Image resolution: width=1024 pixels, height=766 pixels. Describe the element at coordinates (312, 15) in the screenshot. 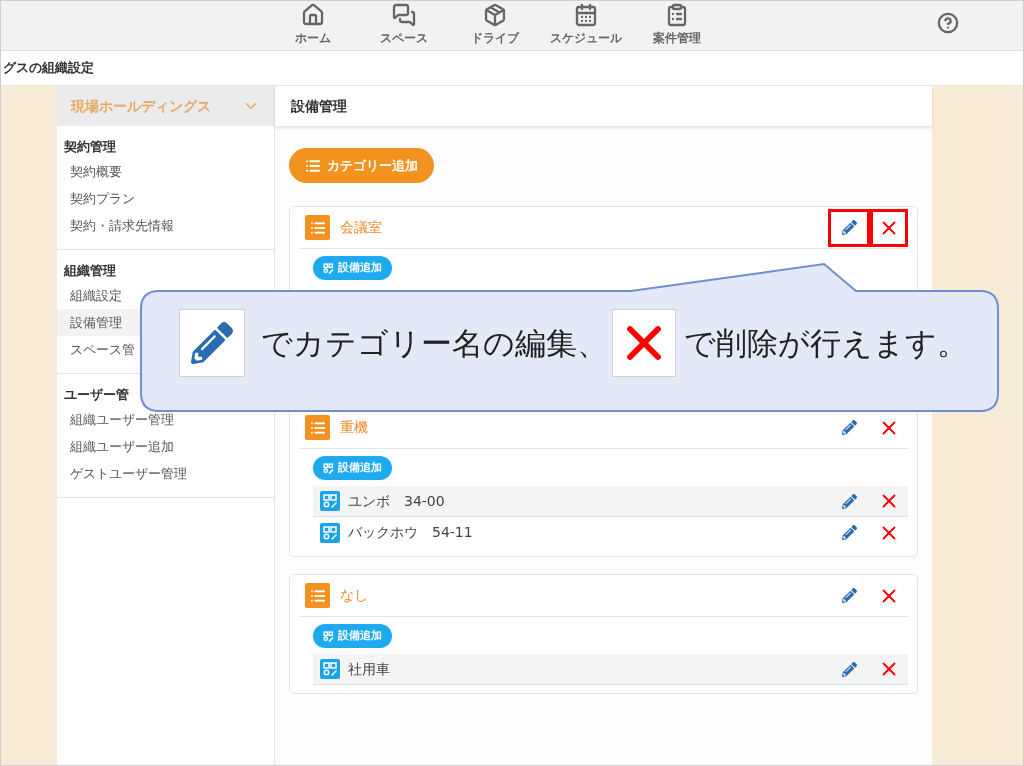

I see `house-icon` at that location.